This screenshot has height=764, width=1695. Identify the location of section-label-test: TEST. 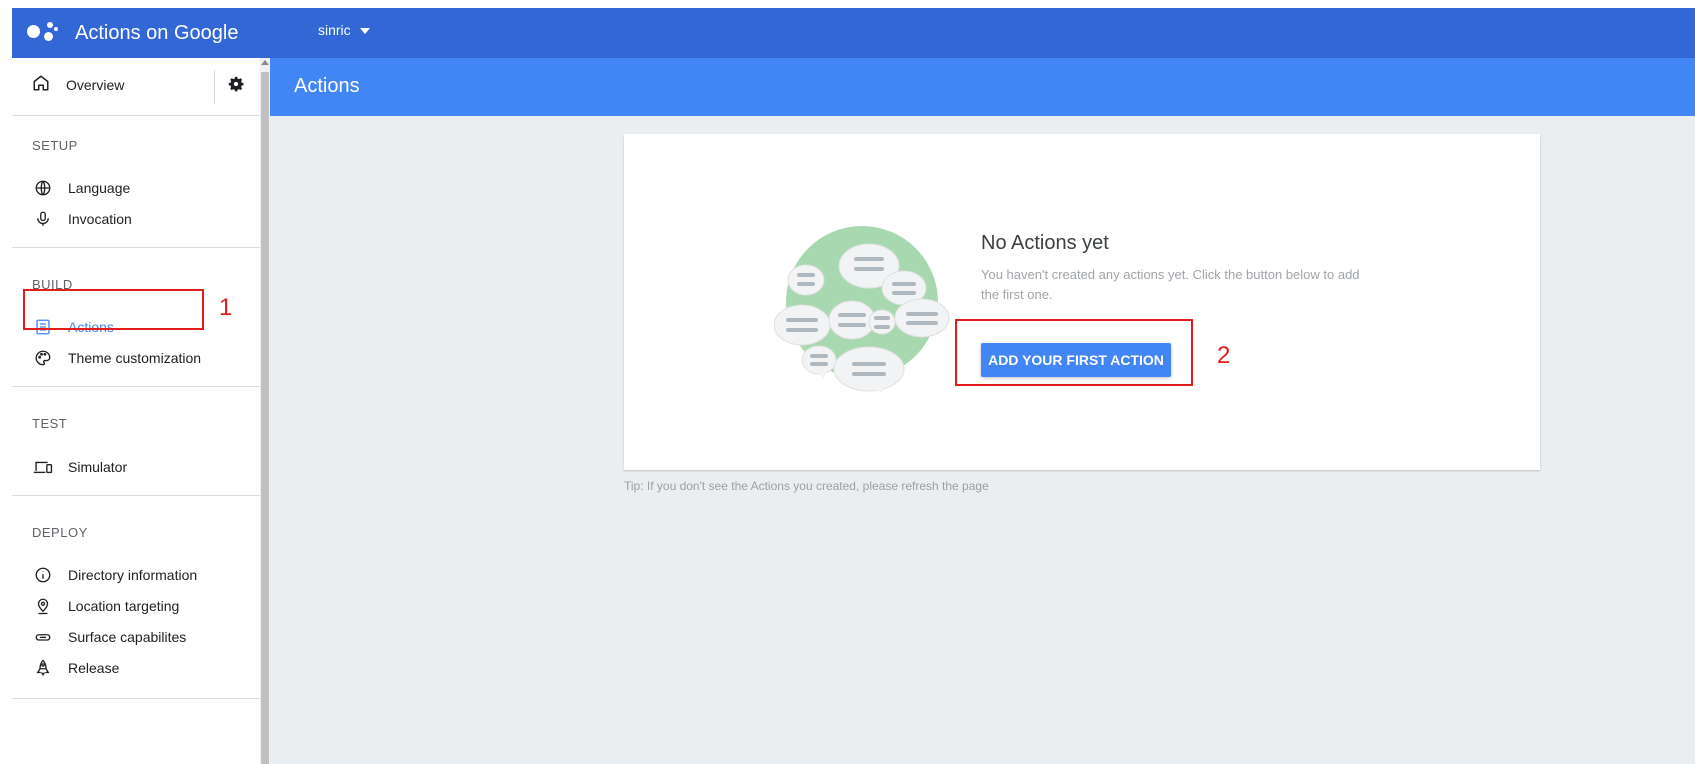
(50, 423).